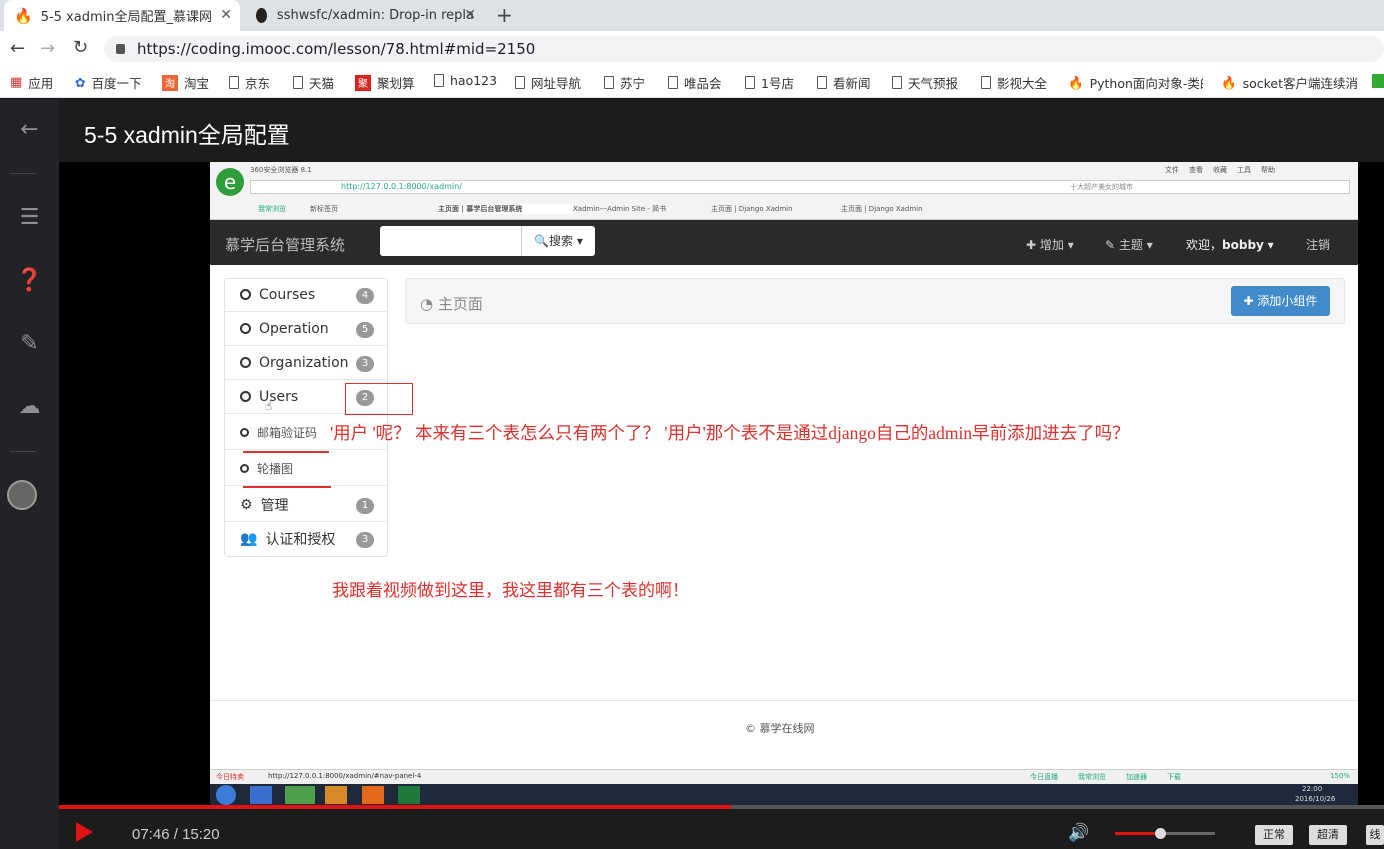 The width and height of the screenshot is (1384, 849). Describe the element at coordinates (249, 539) in the screenshot. I see `users-icon: 👥` at that location.